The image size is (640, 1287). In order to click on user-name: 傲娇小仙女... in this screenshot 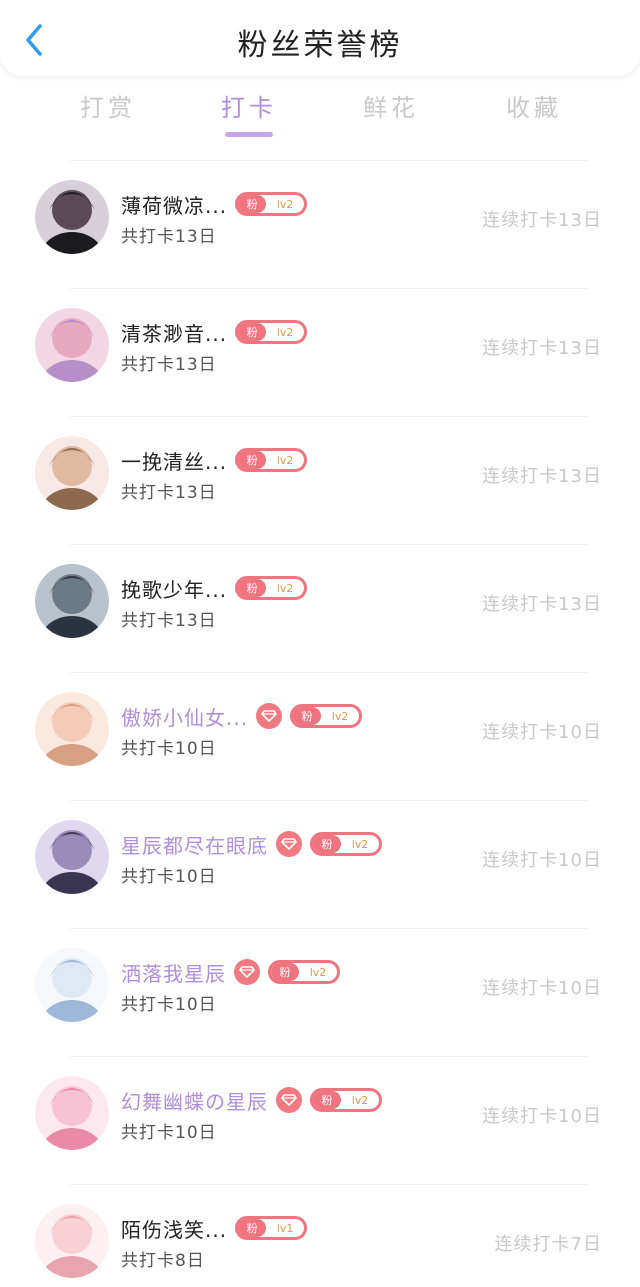, I will do `click(184, 716)`.